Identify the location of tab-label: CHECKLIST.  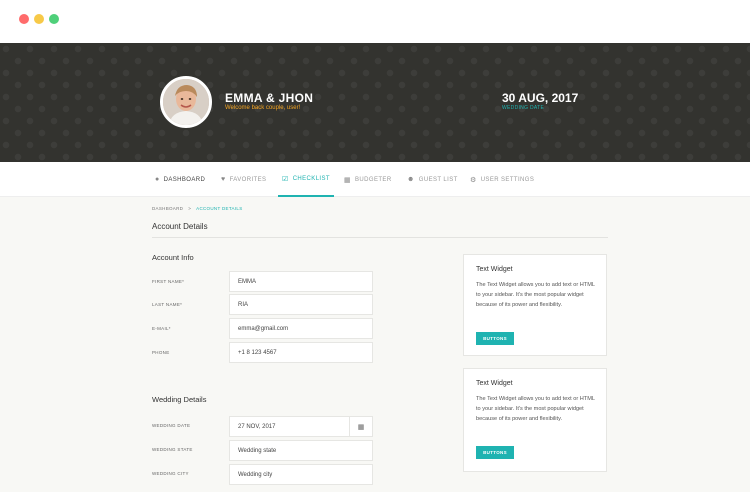
(311, 178).